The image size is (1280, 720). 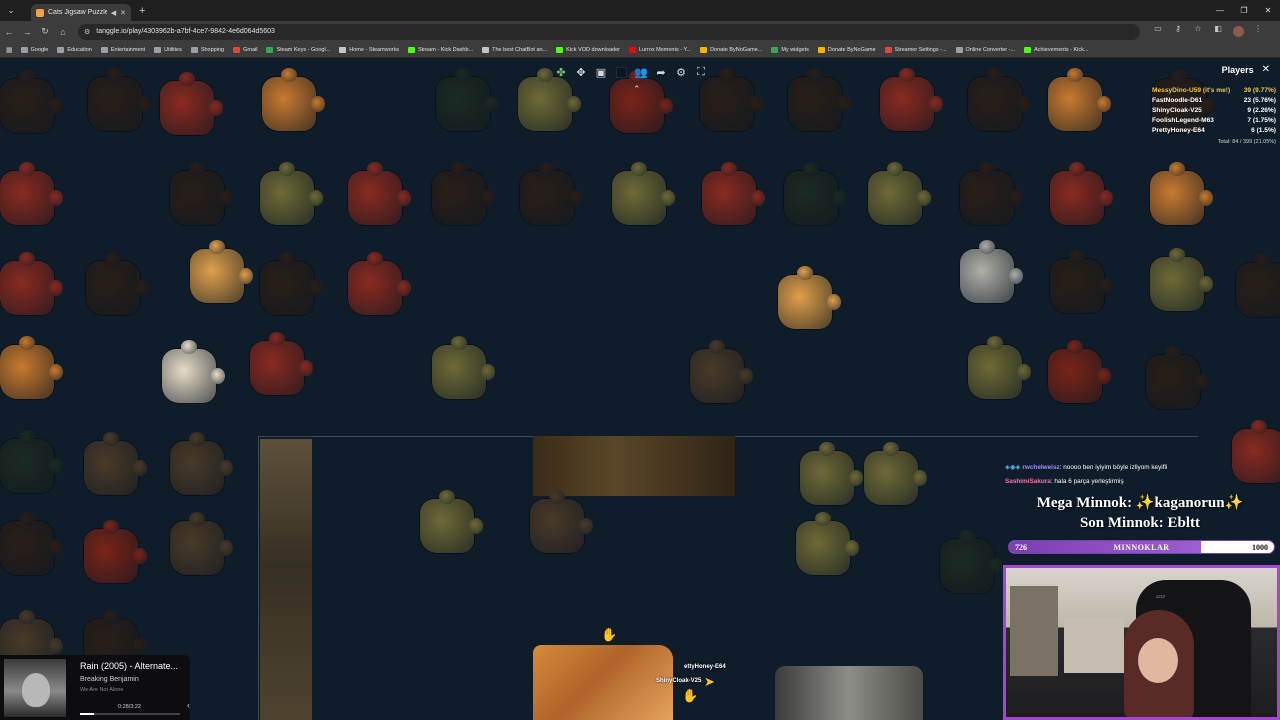 I want to click on back-icon: ←, so click(x=9, y=32).